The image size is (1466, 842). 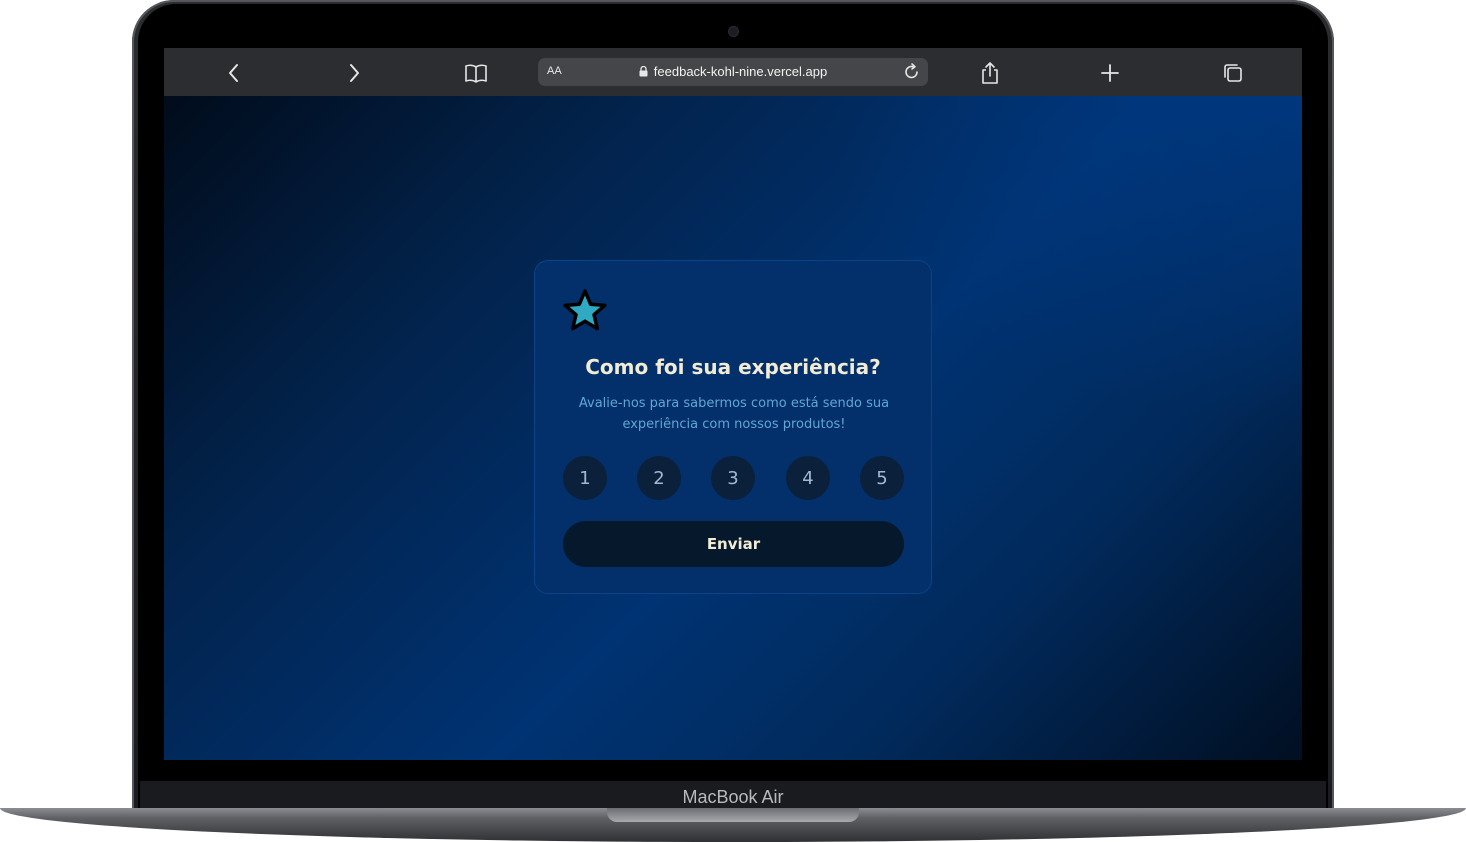 I want to click on lock-icon, so click(x=643, y=72).